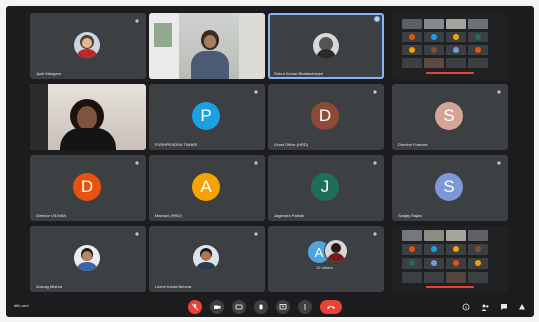 This screenshot has width=539, height=322. I want to click on raise-hand-icon, so click(261, 307).